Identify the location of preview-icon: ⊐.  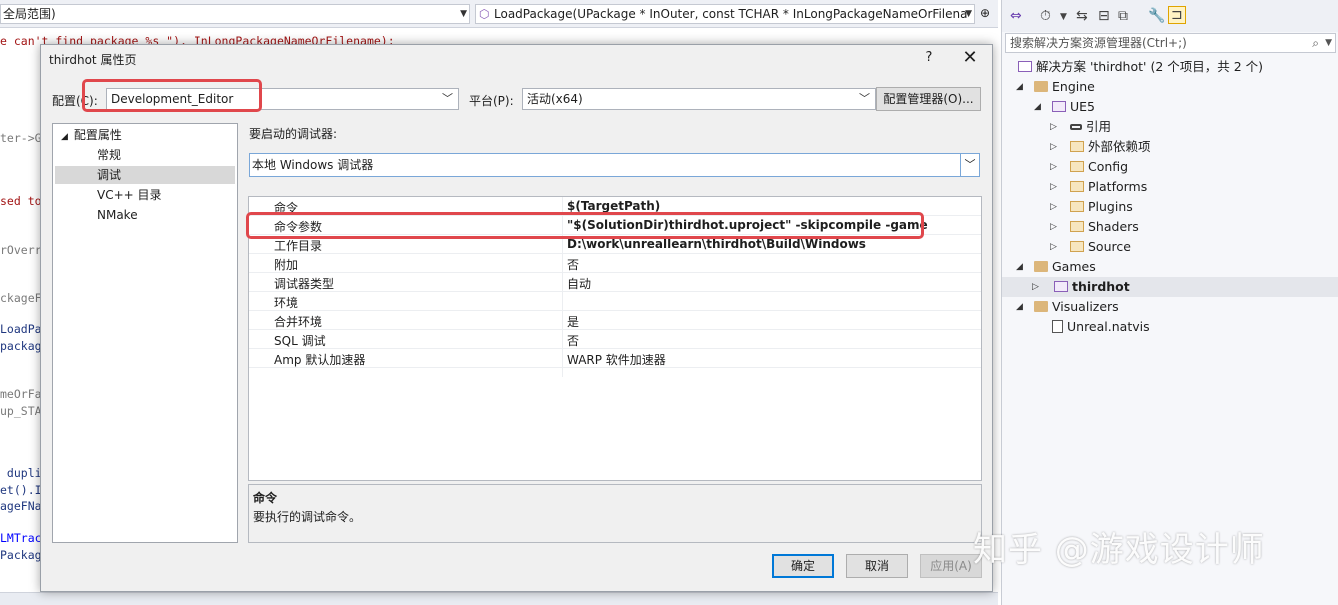
(1177, 15).